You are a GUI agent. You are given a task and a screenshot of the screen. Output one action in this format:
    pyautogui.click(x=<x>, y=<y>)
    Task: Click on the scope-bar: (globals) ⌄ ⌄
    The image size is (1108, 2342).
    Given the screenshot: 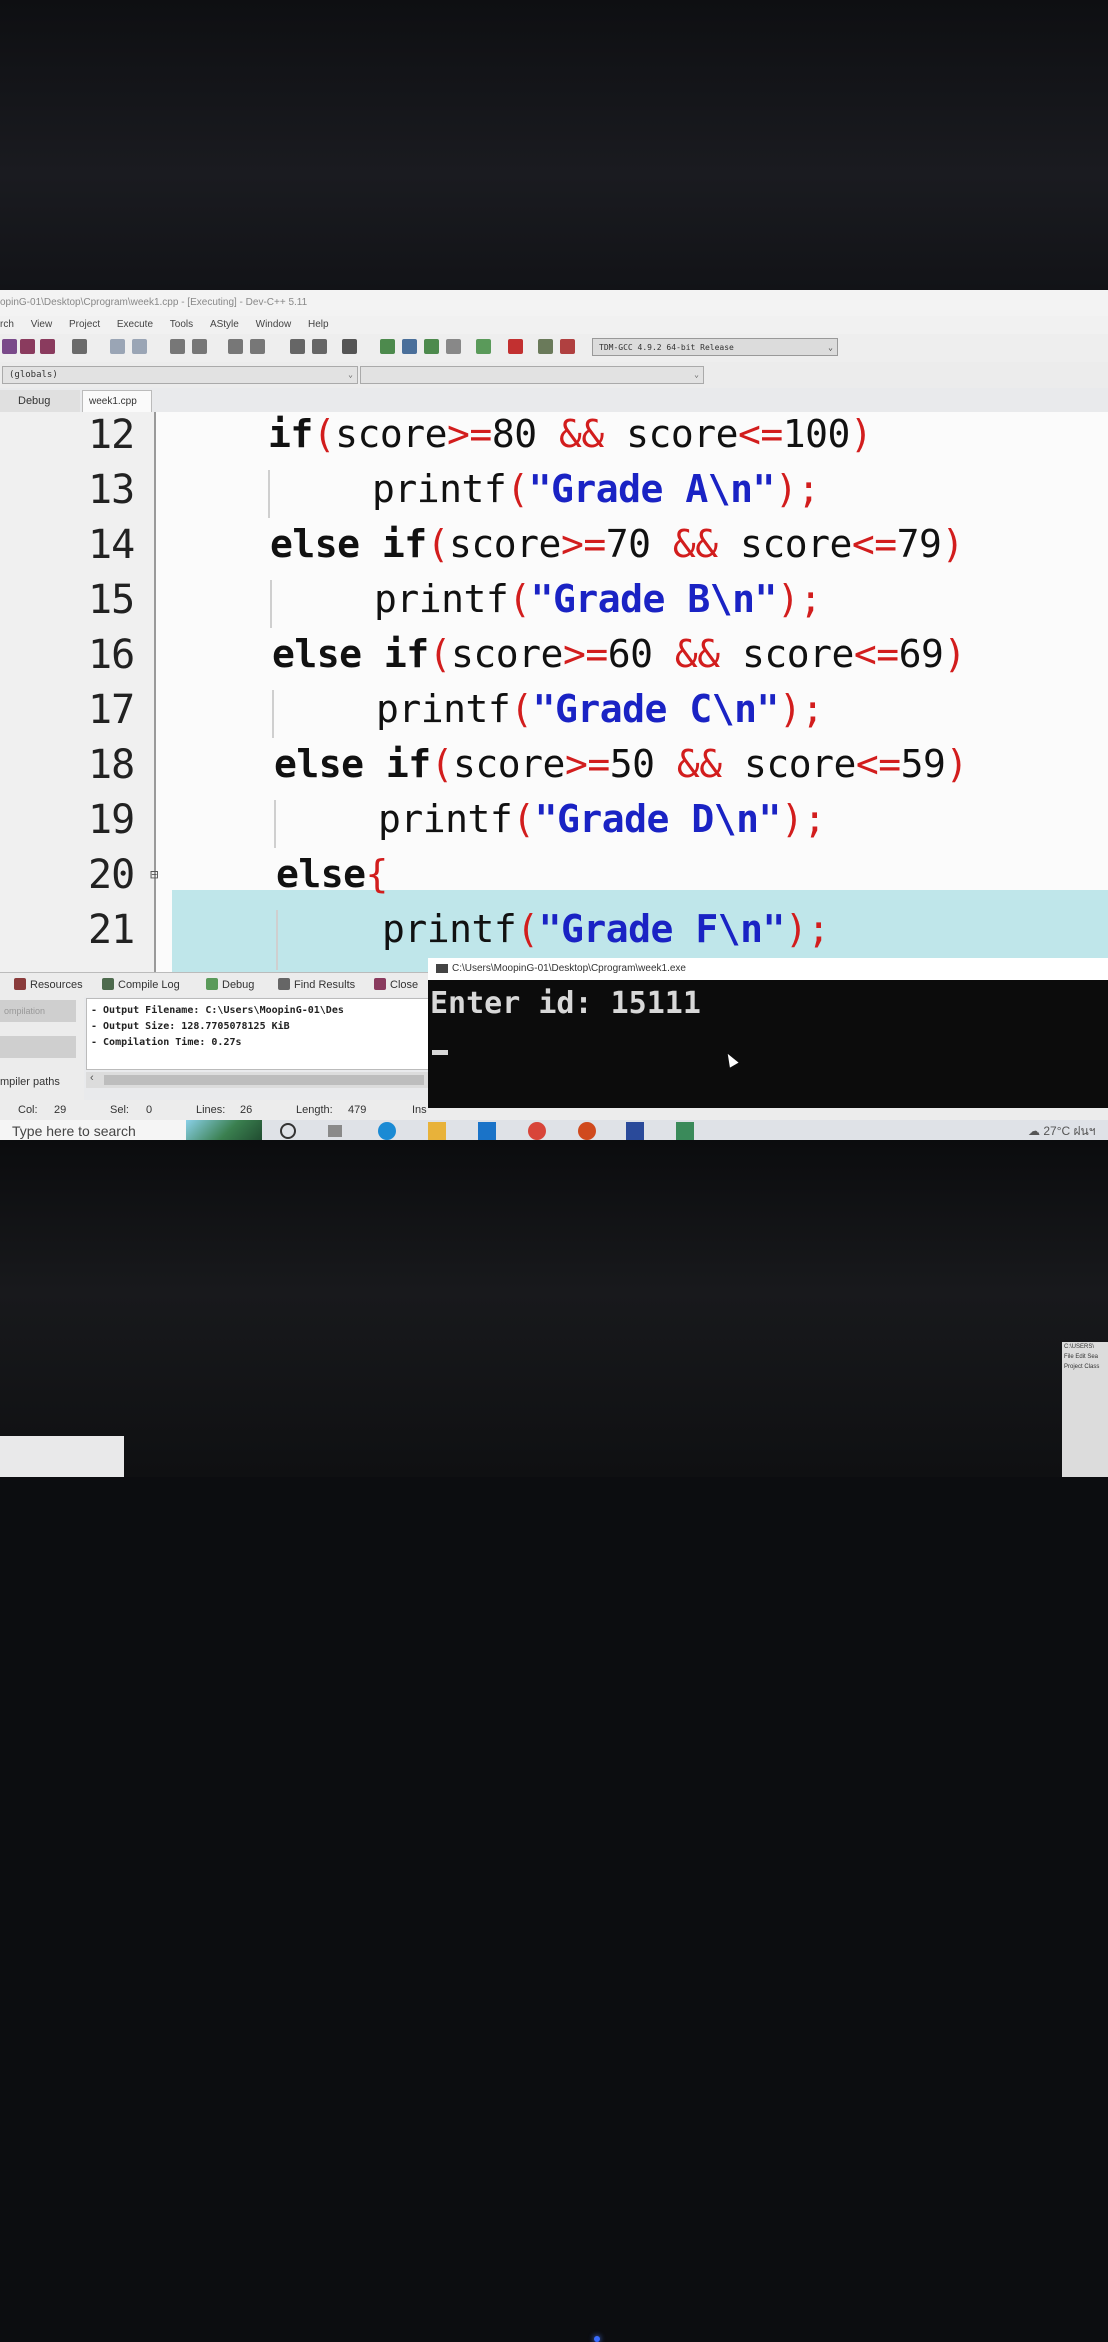 What is the action you would take?
    pyautogui.click(x=554, y=375)
    